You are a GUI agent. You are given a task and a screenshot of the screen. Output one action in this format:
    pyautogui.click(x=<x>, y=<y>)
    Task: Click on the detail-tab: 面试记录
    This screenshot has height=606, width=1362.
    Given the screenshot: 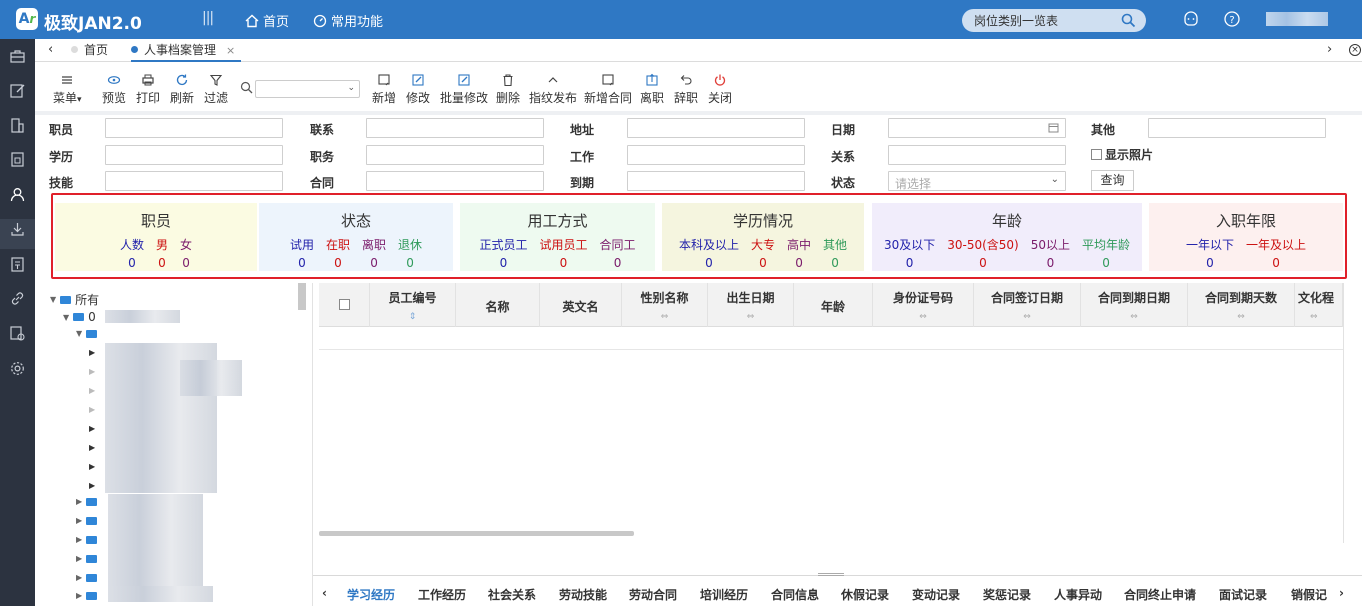 What is the action you would take?
    pyautogui.click(x=1243, y=594)
    